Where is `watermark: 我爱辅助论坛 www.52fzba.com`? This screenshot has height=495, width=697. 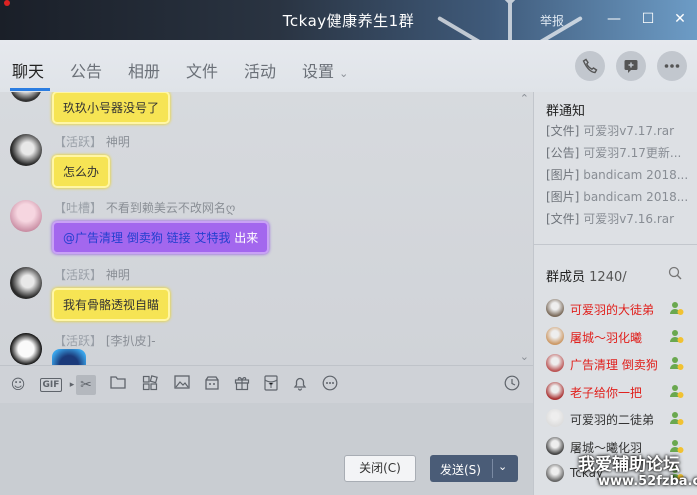
watermark: 我爱辅助论坛 www.52fzba.com is located at coordinates (628, 471).